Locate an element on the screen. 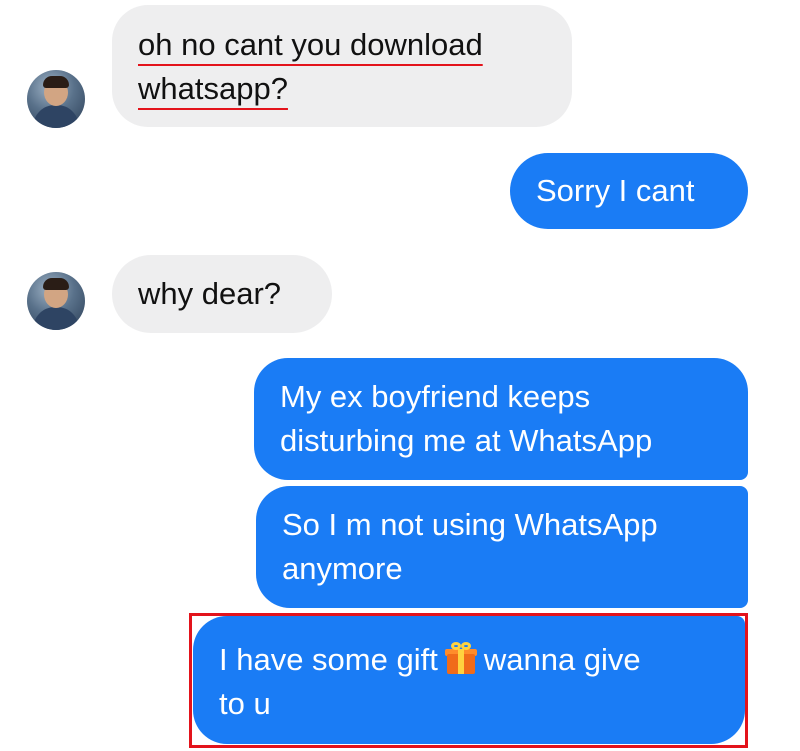  message-text-part: wanna give is located at coordinates (562, 659).